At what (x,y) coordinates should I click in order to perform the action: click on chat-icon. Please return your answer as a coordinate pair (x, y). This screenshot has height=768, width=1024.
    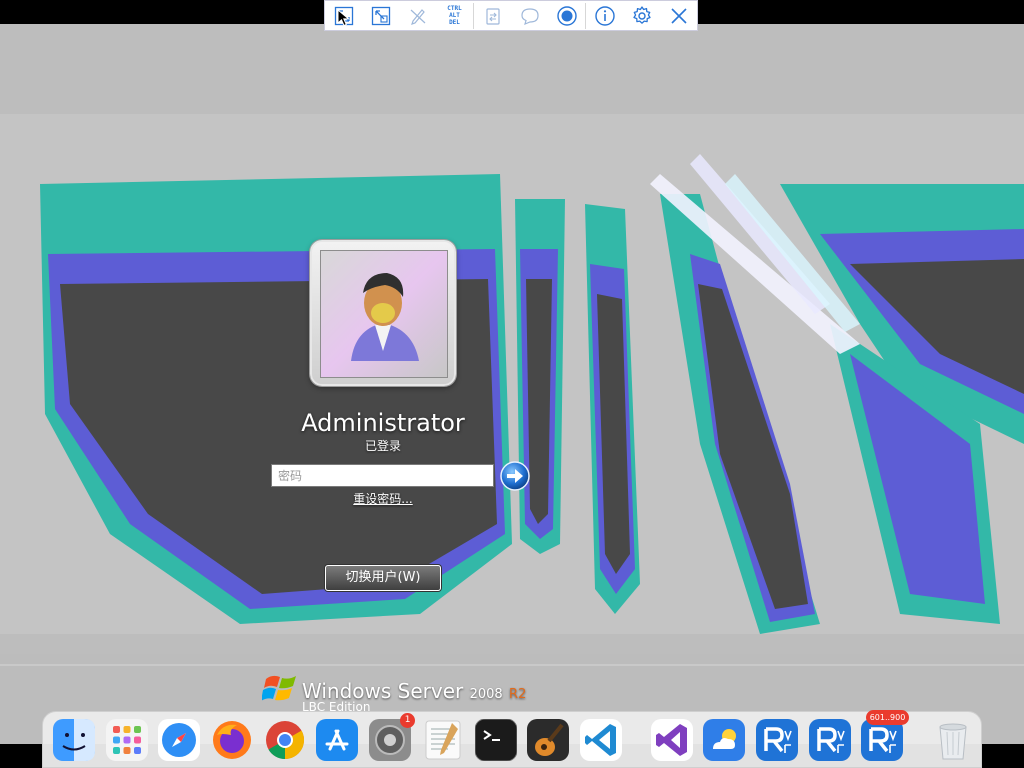
    Looking at the image, I should click on (529, 16).